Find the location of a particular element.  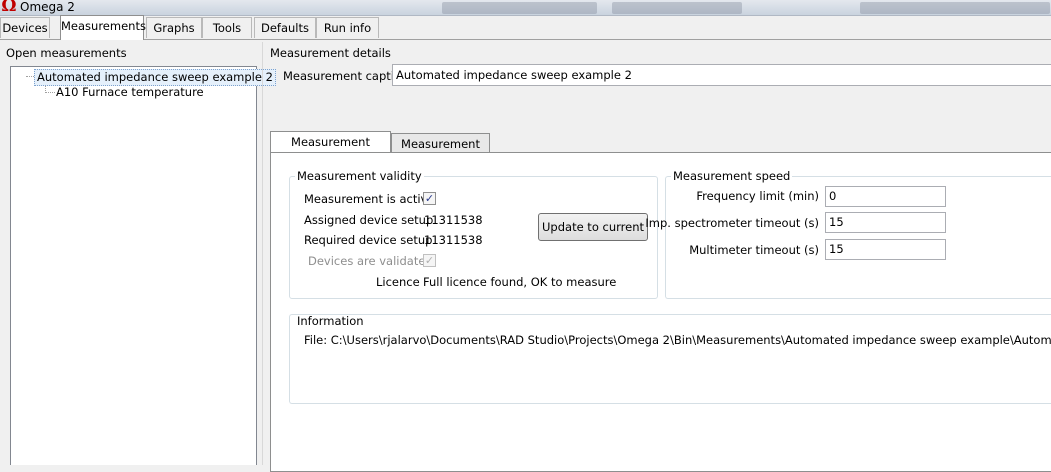

measurement-details-label: Measurement details is located at coordinates (330, 53).